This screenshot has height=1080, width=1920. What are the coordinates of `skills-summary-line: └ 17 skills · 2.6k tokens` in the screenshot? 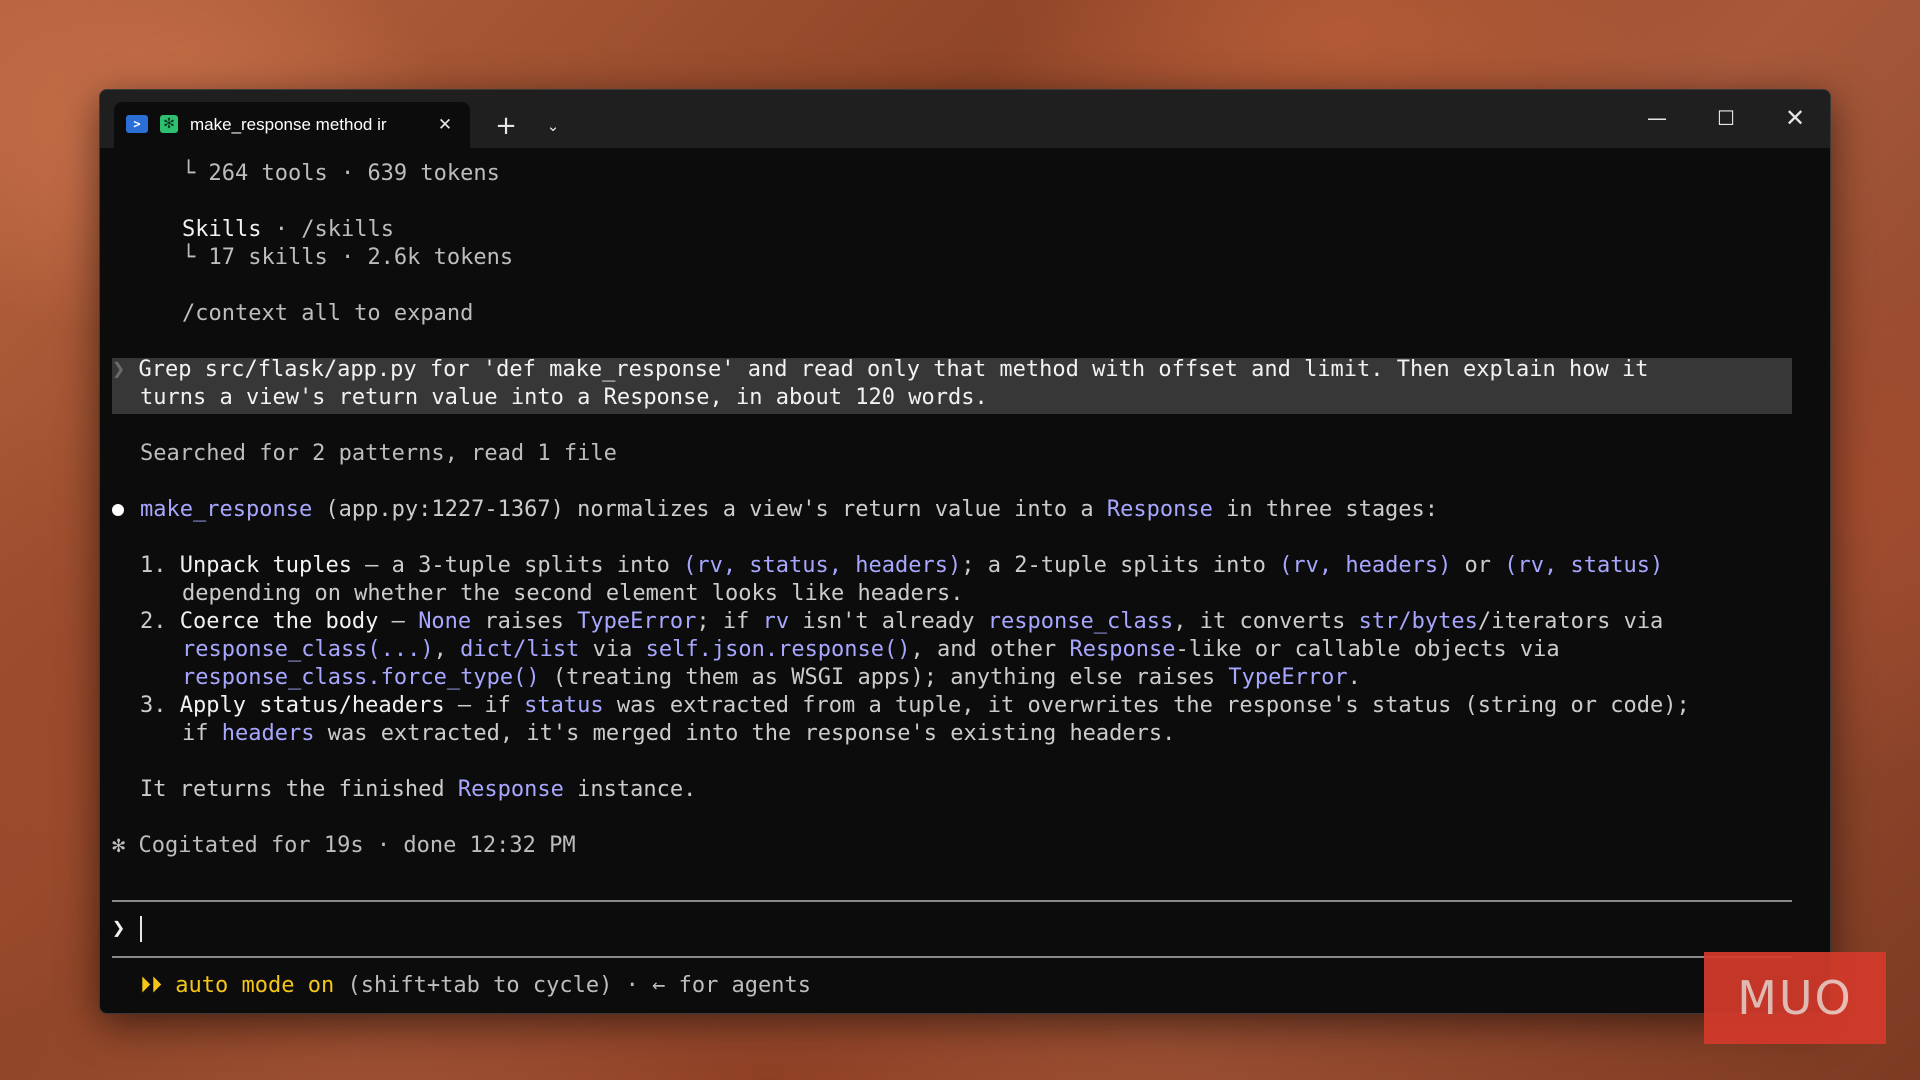 It's located at (347, 258).